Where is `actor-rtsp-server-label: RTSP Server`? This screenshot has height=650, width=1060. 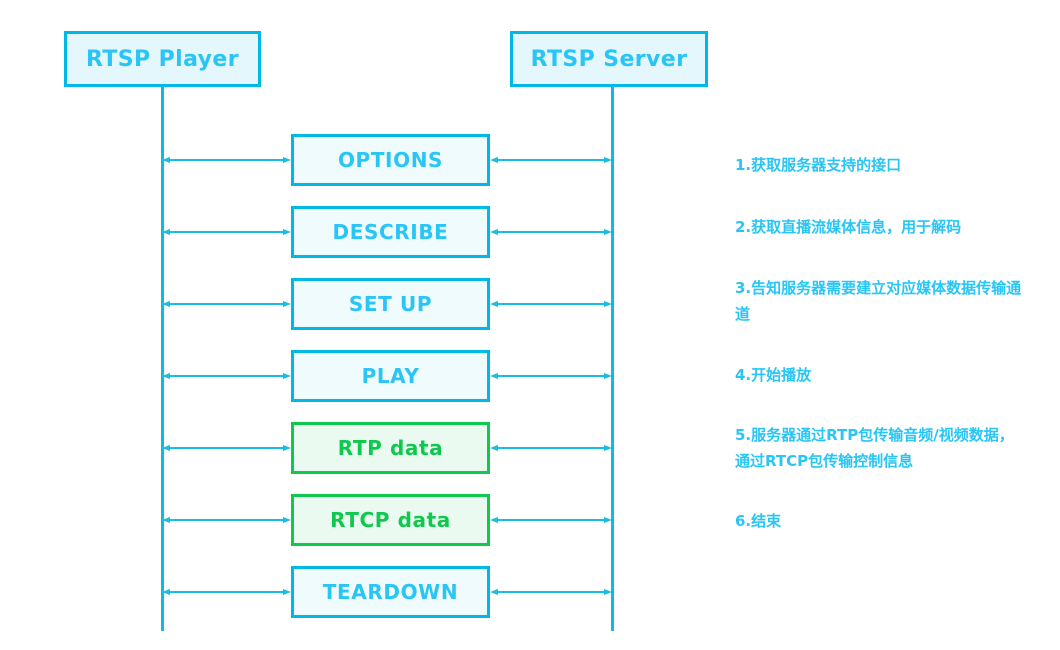 actor-rtsp-server-label: RTSP Server is located at coordinates (609, 59).